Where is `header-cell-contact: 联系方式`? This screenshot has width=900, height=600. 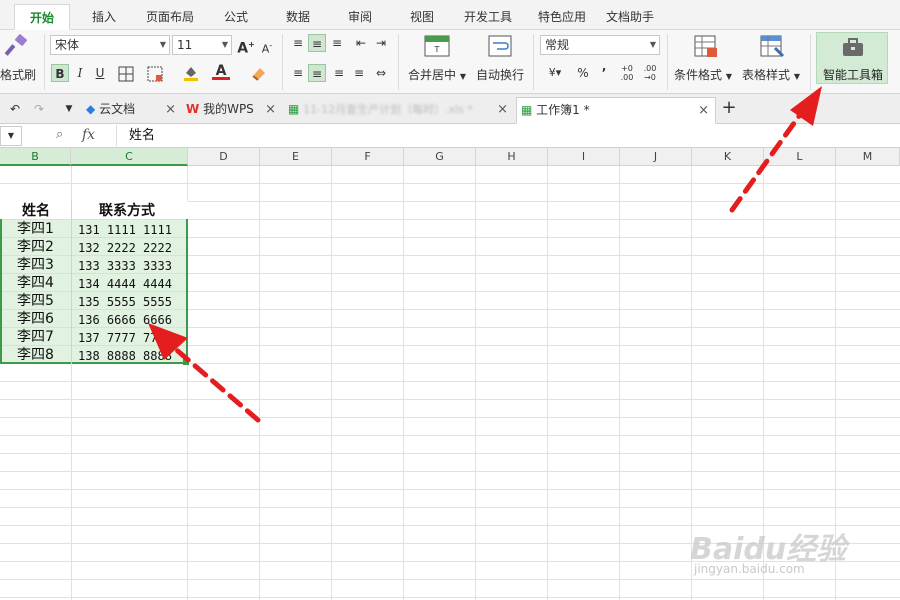
header-cell-contact: 联系方式 is located at coordinates (127, 211).